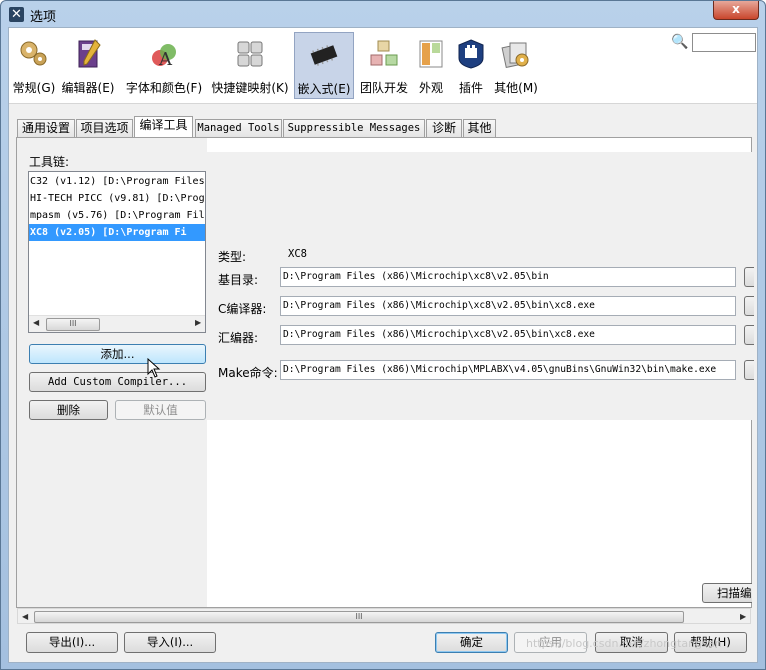  I want to click on assembler-label: 汇编器:, so click(238, 338).